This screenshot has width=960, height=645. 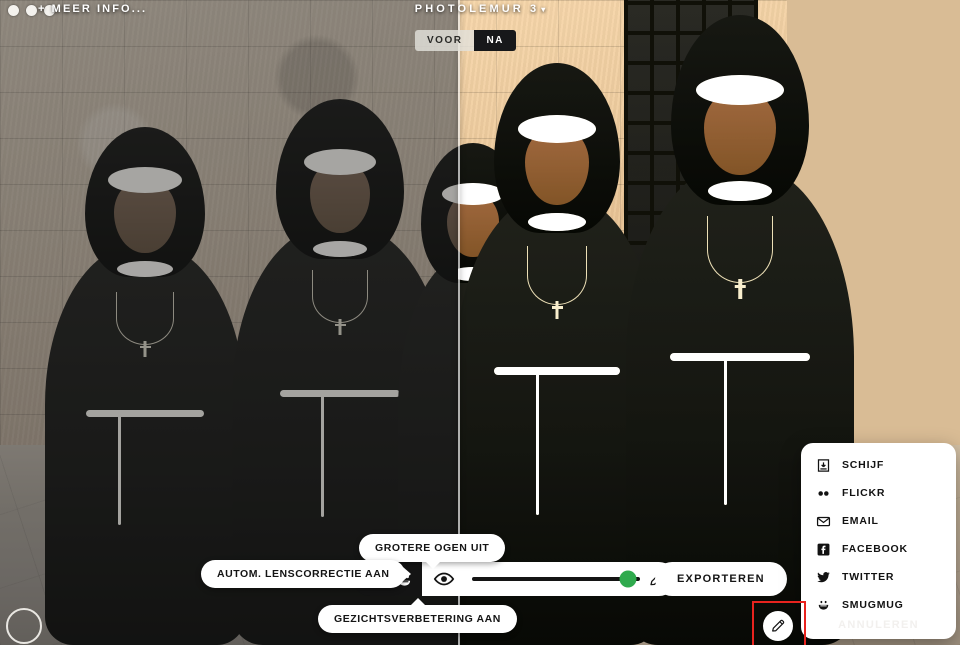 I want to click on tab-voor: VOOR, so click(x=445, y=40).